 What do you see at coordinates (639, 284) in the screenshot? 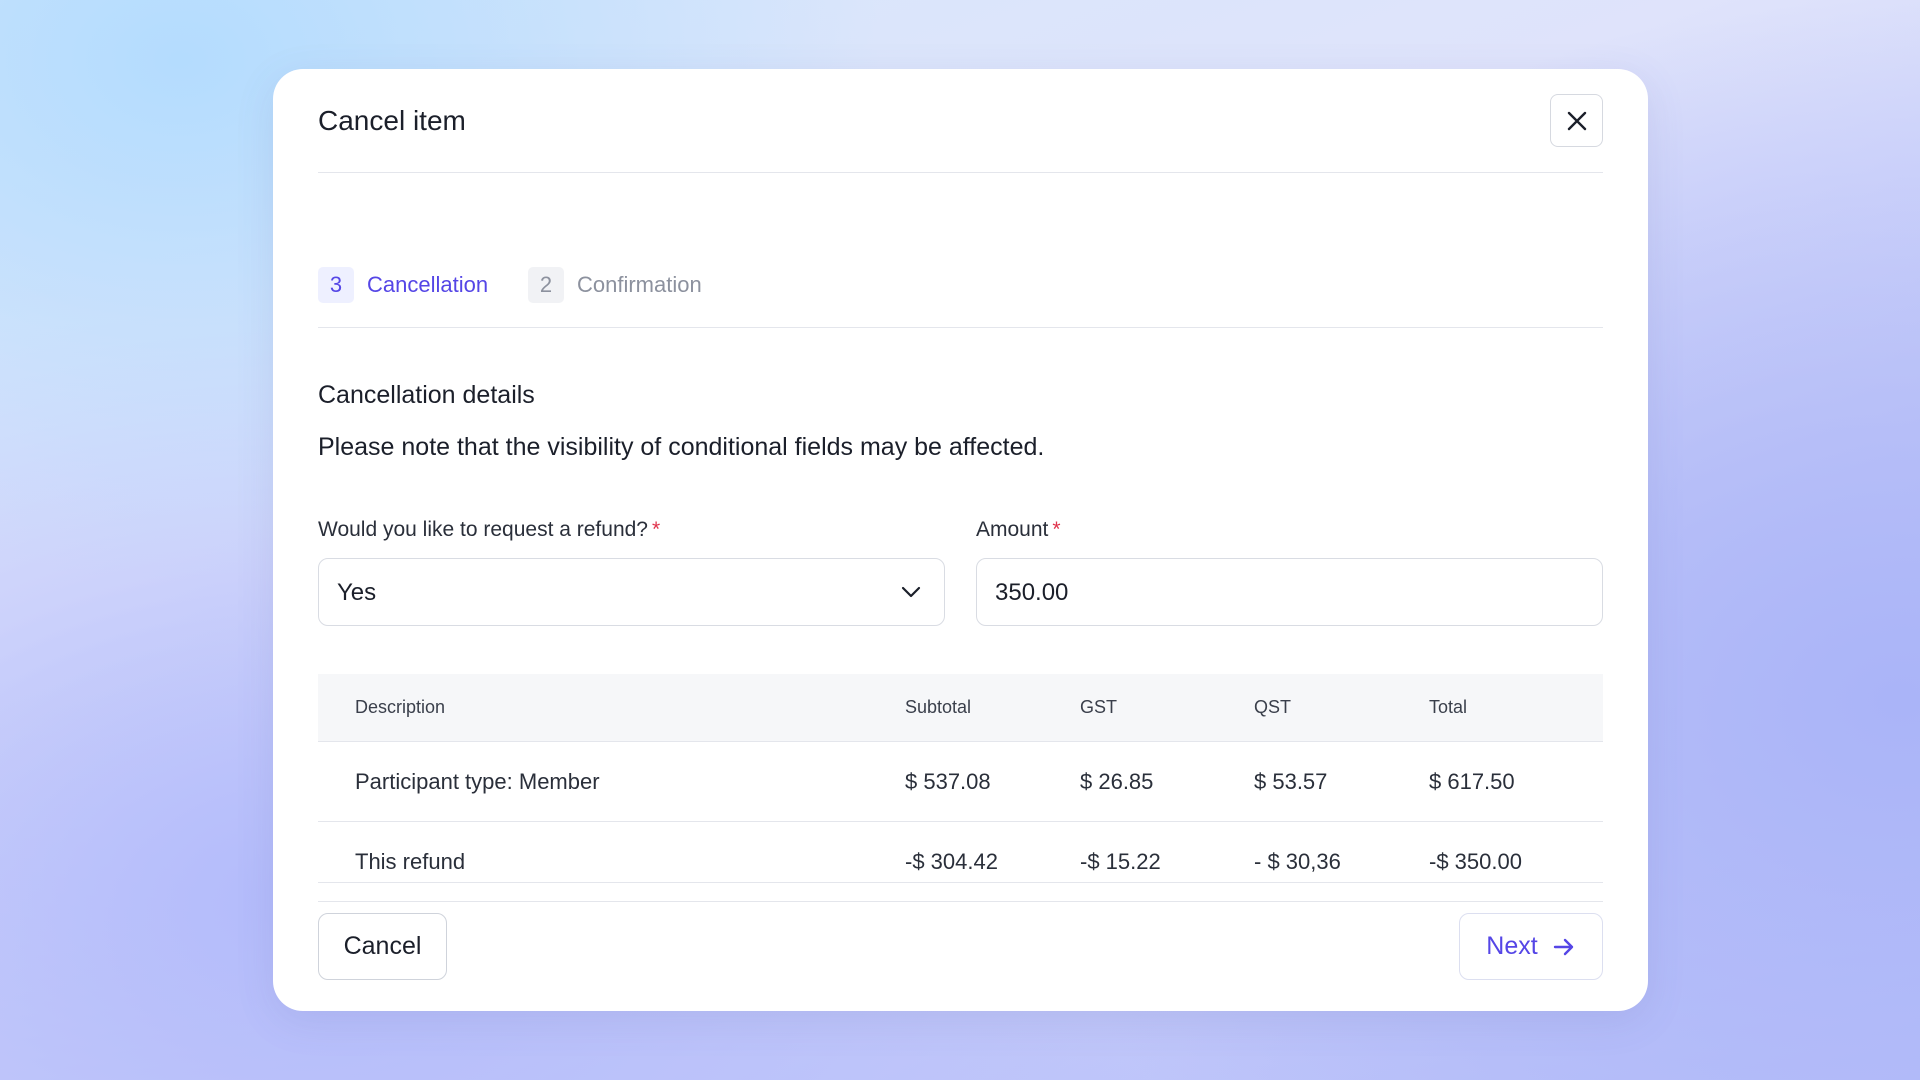
I see `step-label: Confirmation` at bounding box center [639, 284].